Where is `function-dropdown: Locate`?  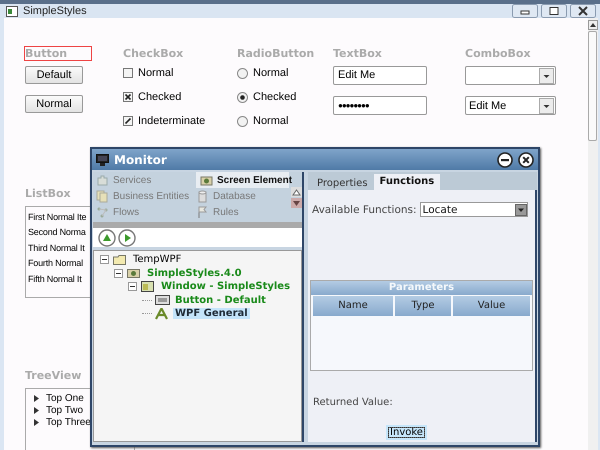
function-dropdown: Locate is located at coordinates (474, 209).